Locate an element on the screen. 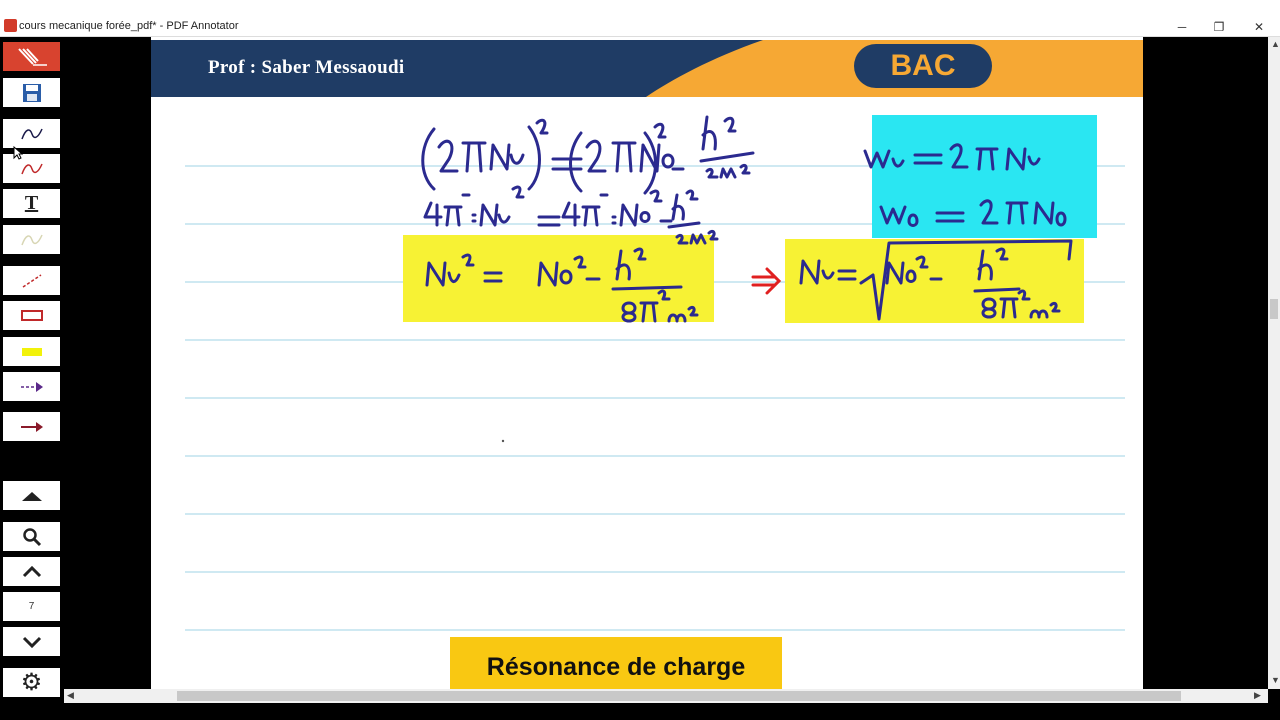 Image resolution: width=1280 pixels, height=720 pixels. text-icon: T is located at coordinates (31, 203).